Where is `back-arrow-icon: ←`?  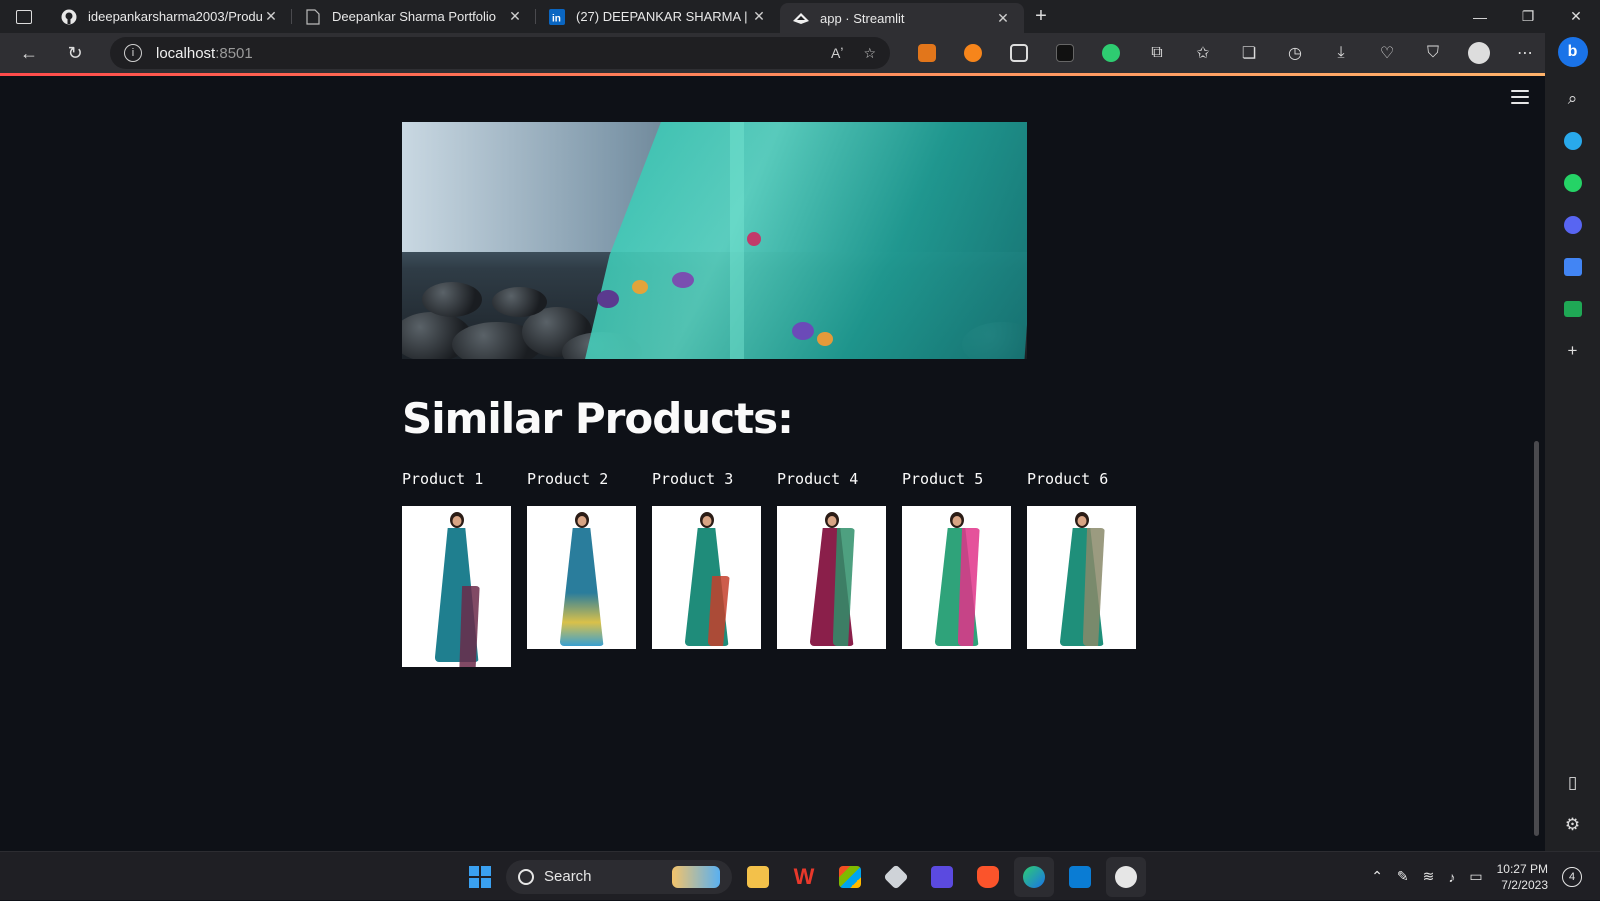
back-arrow-icon: ← is located at coordinates (29, 52).